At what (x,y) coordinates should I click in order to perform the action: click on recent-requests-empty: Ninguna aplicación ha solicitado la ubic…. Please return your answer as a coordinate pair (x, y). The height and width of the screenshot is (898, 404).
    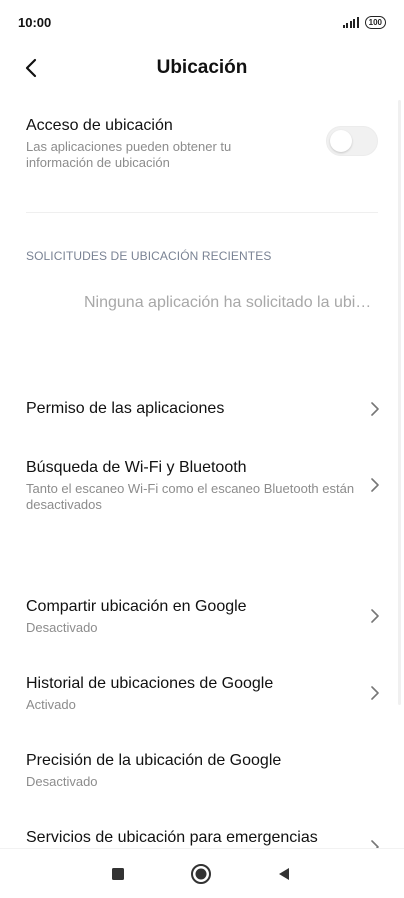
    Looking at the image, I should click on (229, 302).